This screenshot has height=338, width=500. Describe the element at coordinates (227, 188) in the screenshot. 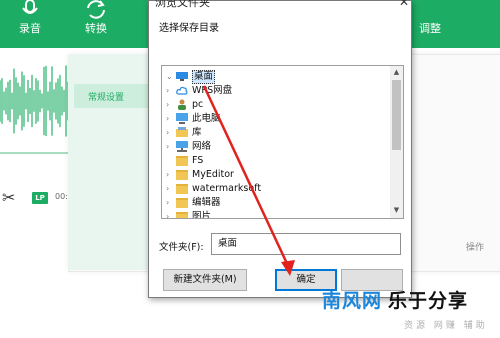

I see `tree-item-label: watermarksoft` at that location.